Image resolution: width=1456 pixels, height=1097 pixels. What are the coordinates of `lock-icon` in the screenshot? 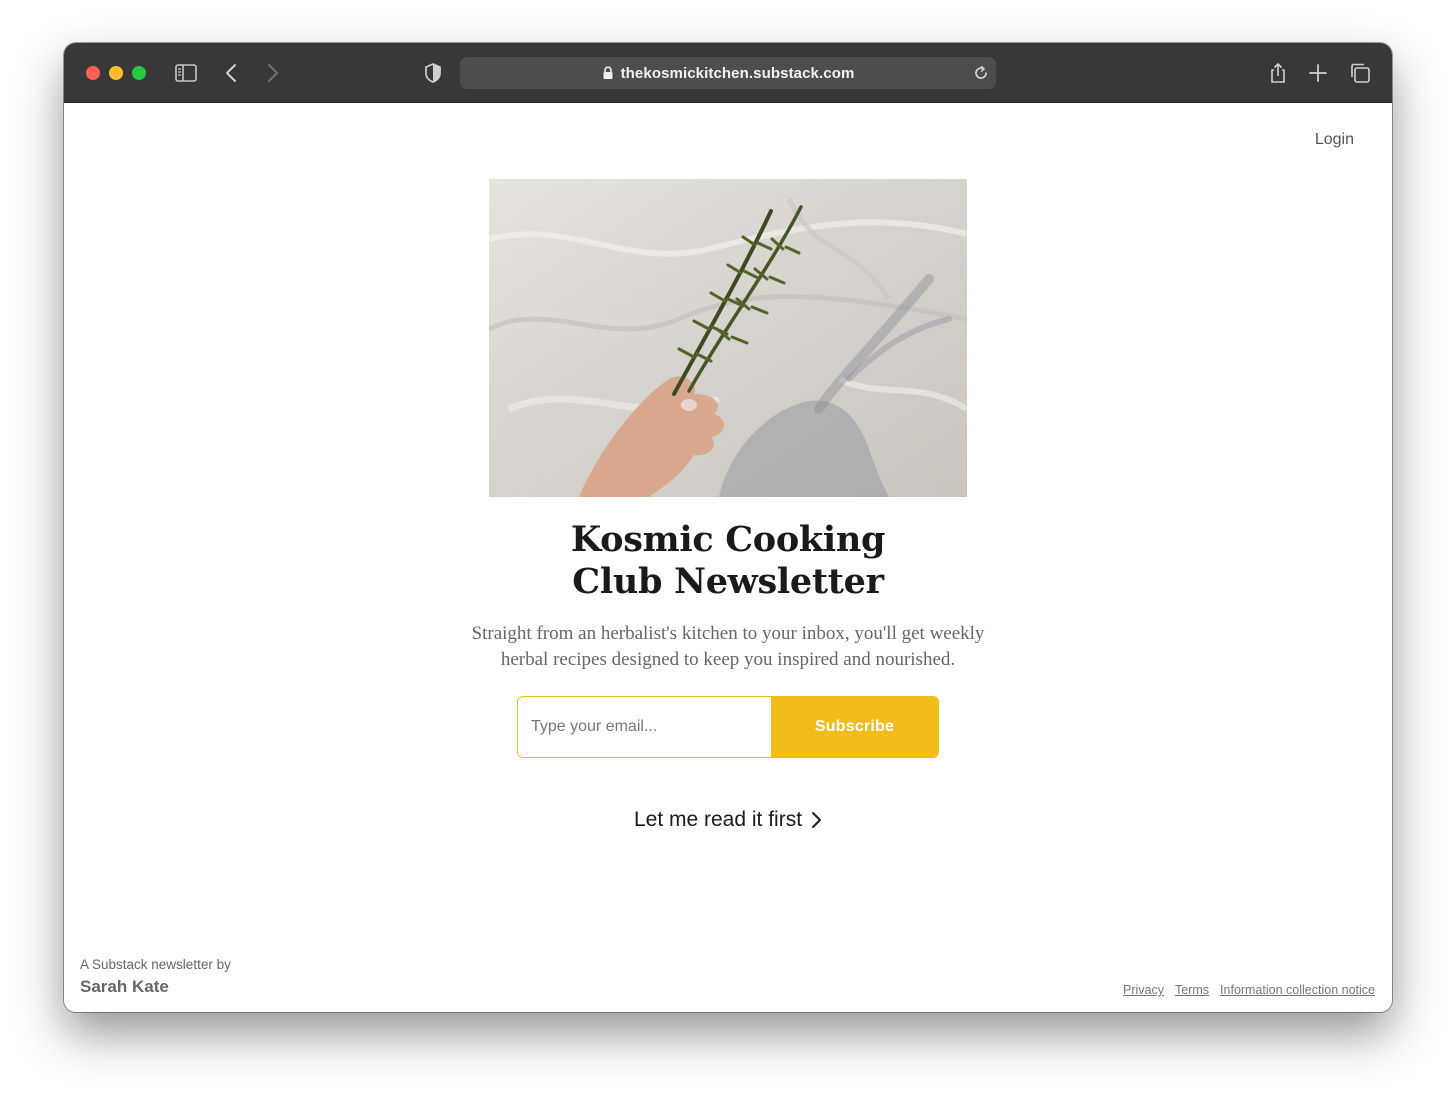 It's located at (608, 72).